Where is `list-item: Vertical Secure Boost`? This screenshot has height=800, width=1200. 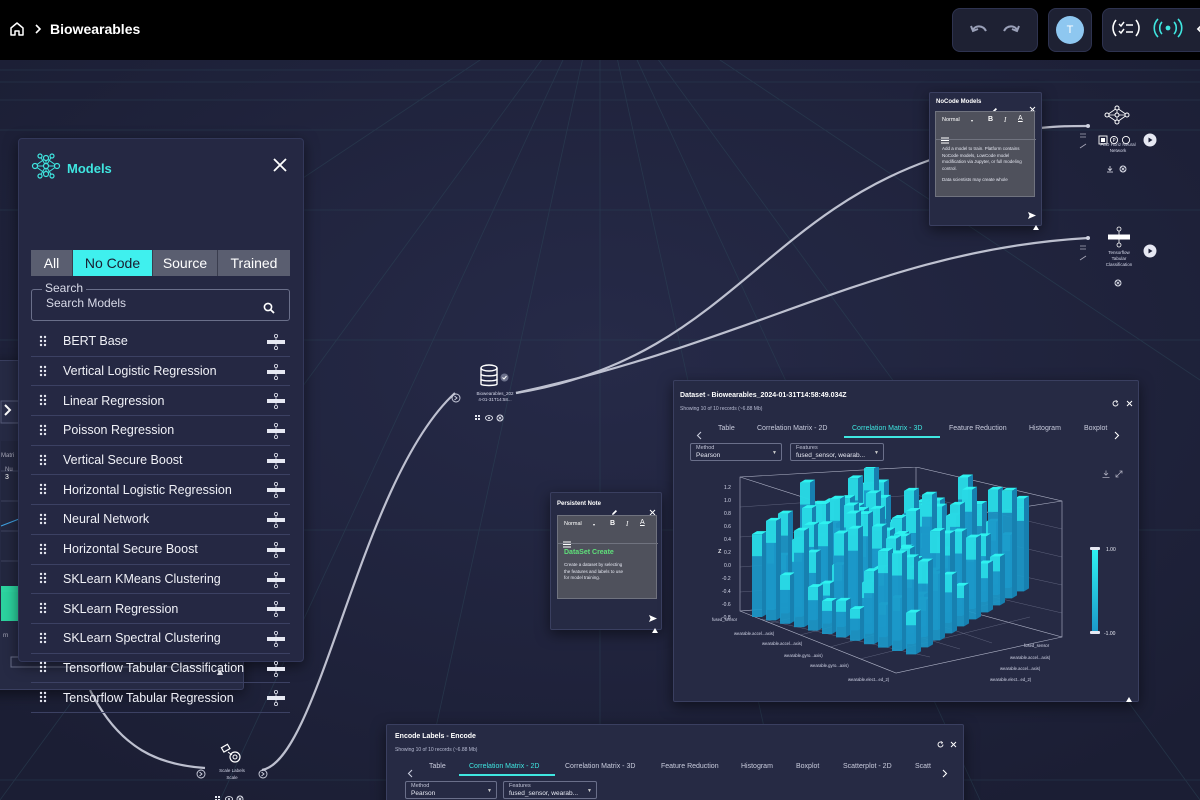
list-item: Vertical Secure Boost is located at coordinates (160, 461).